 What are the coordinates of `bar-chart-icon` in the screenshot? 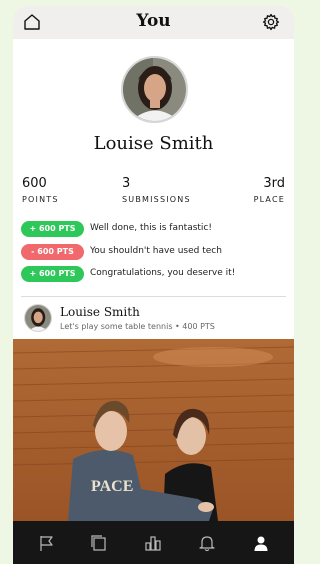 It's located at (153, 543).